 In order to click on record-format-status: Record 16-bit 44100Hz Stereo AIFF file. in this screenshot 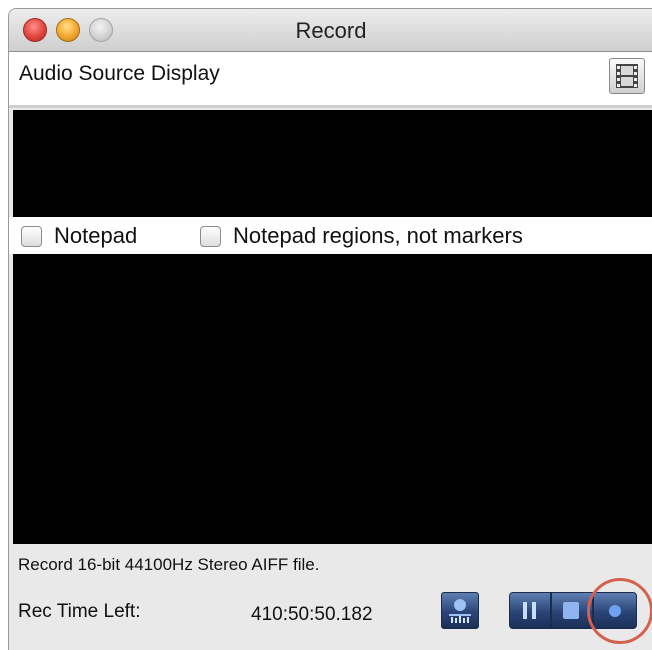, I will do `click(169, 564)`.